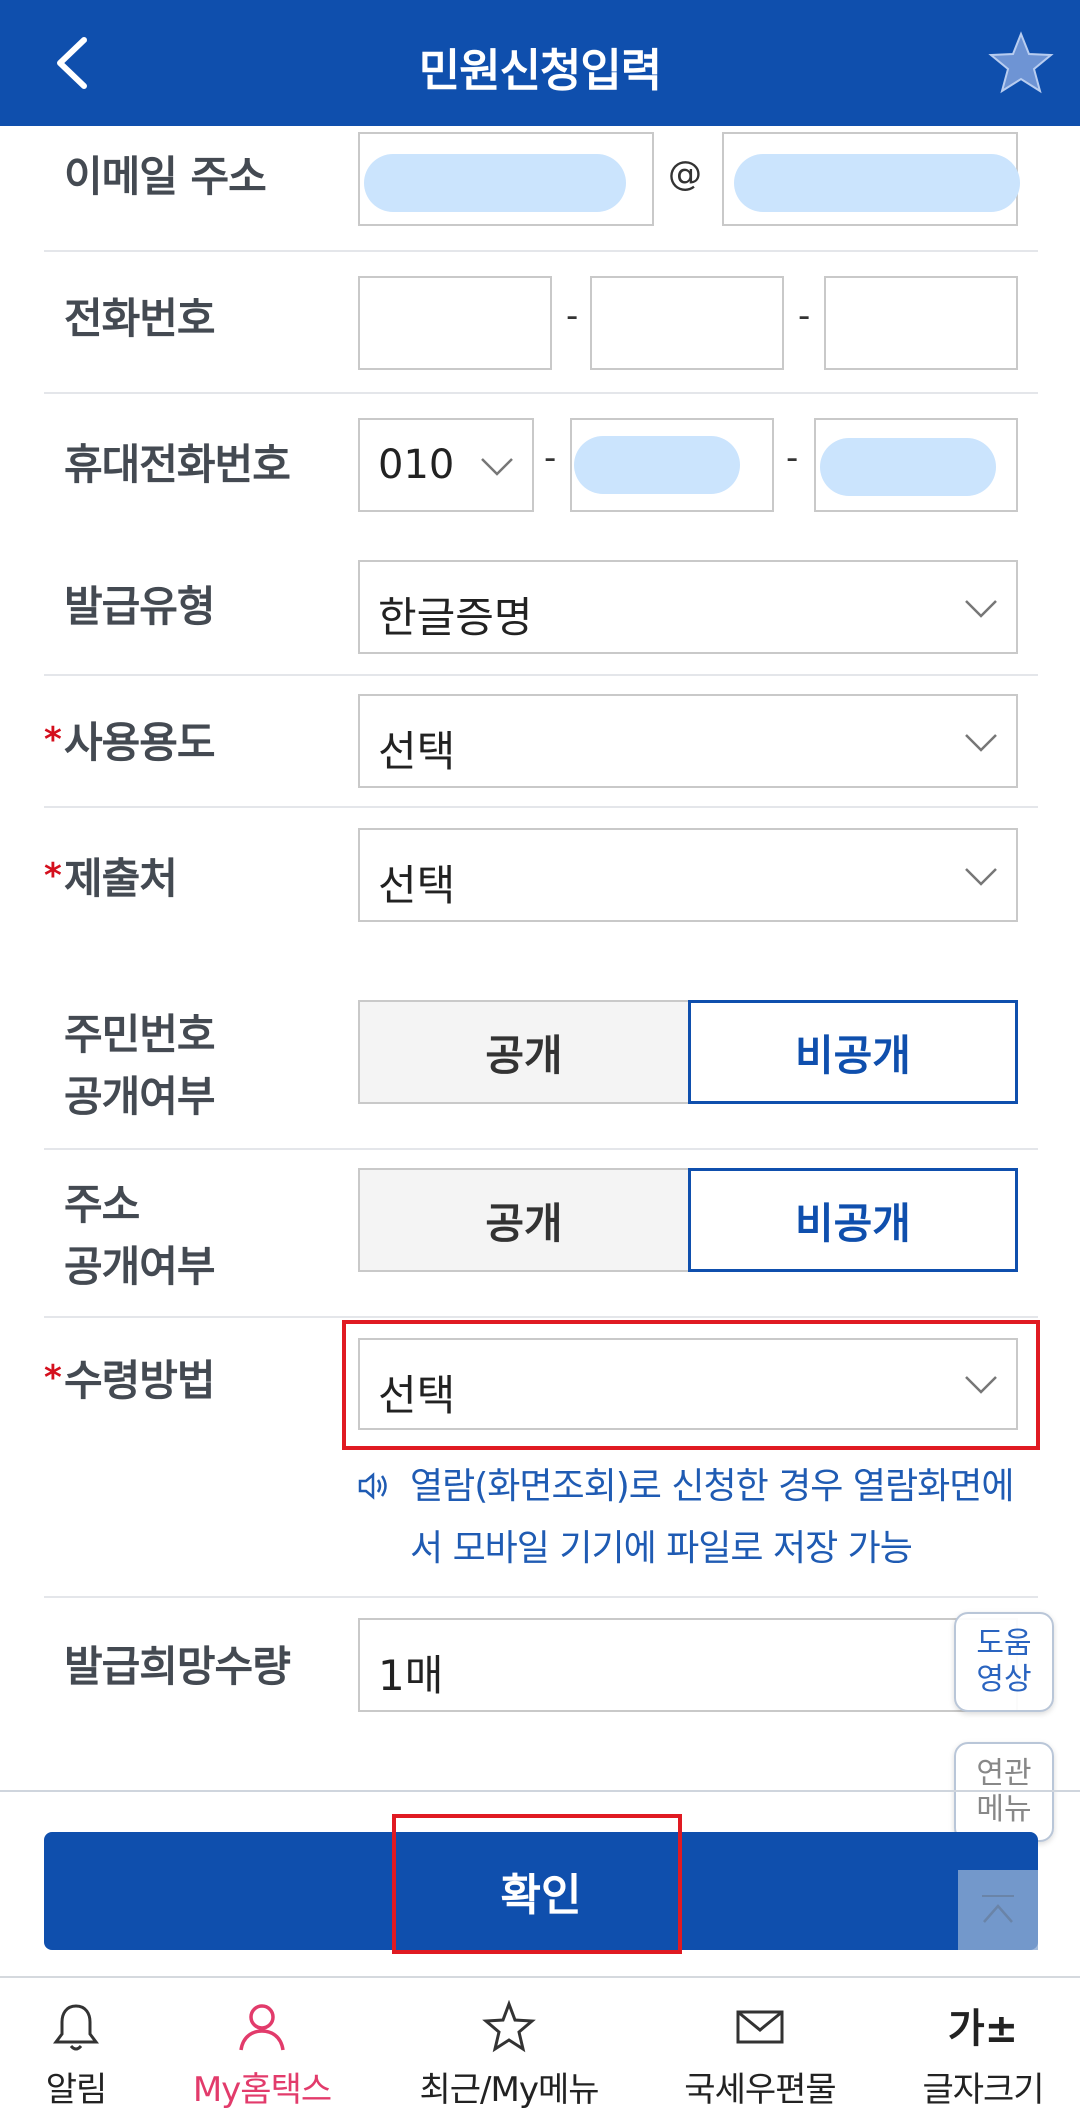 The image size is (1080, 2115). Describe the element at coordinates (177, 1666) in the screenshot. I see `quantity-label: 발급희망수량` at that location.